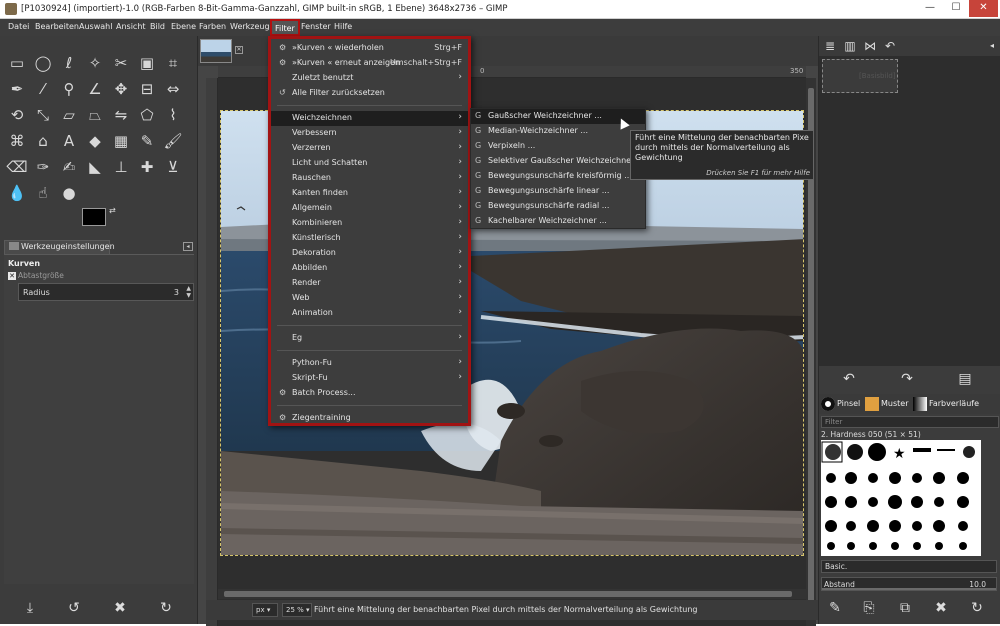  Describe the element at coordinates (369, 208) in the screenshot. I see `filter-allgemein: Allgemein ›` at that location.